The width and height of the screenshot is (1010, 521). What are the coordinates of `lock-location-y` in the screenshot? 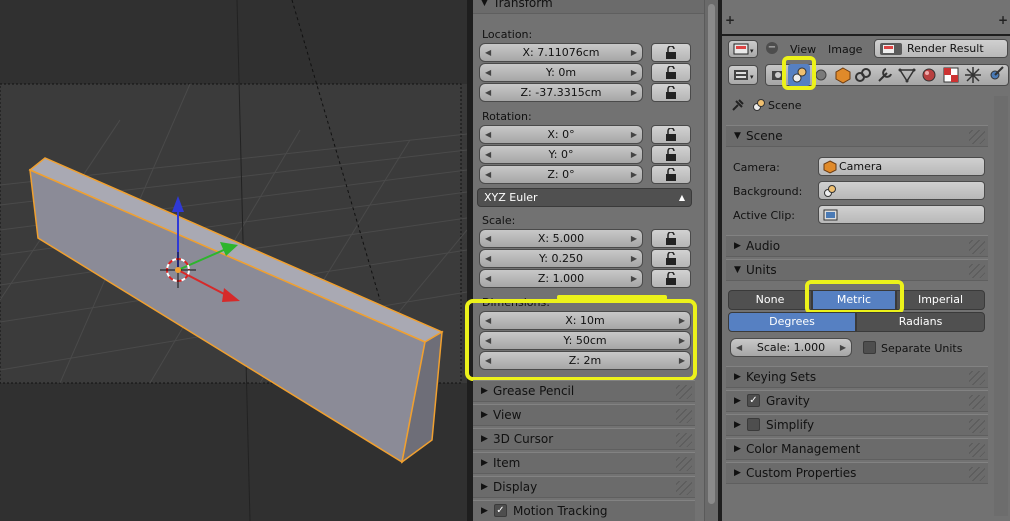 It's located at (671, 72).